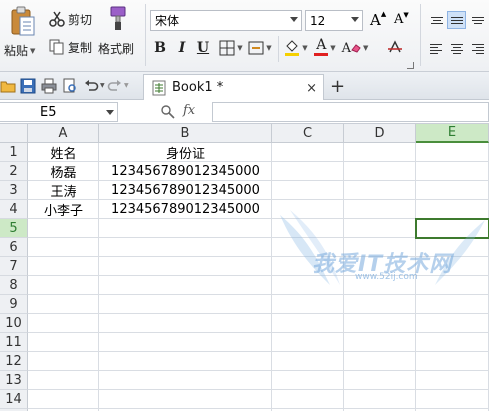 The width and height of the screenshot is (489, 411). I want to click on row-header-8: 8, so click(14, 285).